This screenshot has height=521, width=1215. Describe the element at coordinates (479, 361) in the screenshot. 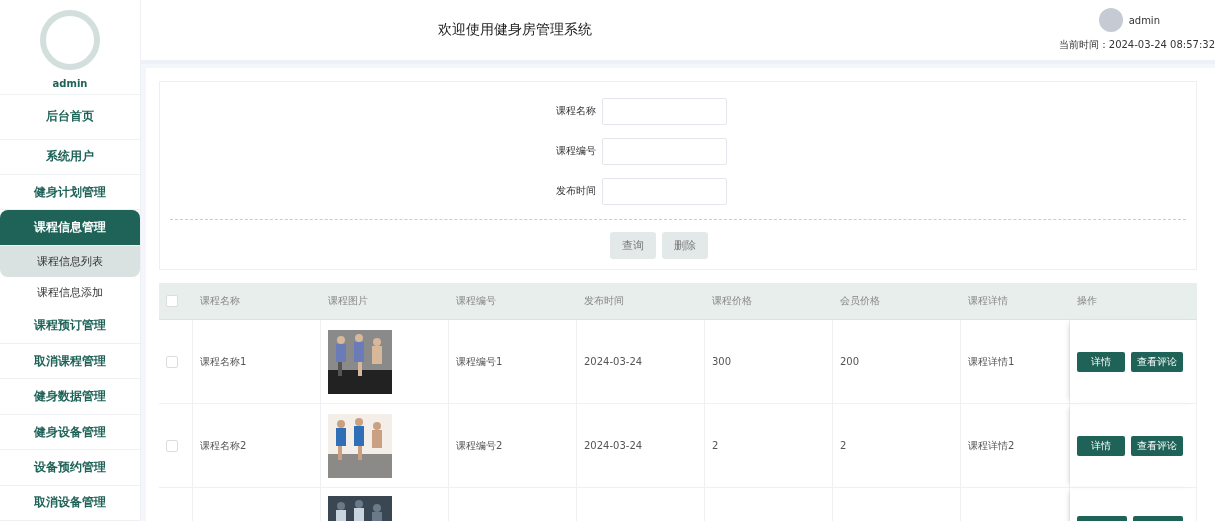

I see `table-cell: 课程编号1` at that location.